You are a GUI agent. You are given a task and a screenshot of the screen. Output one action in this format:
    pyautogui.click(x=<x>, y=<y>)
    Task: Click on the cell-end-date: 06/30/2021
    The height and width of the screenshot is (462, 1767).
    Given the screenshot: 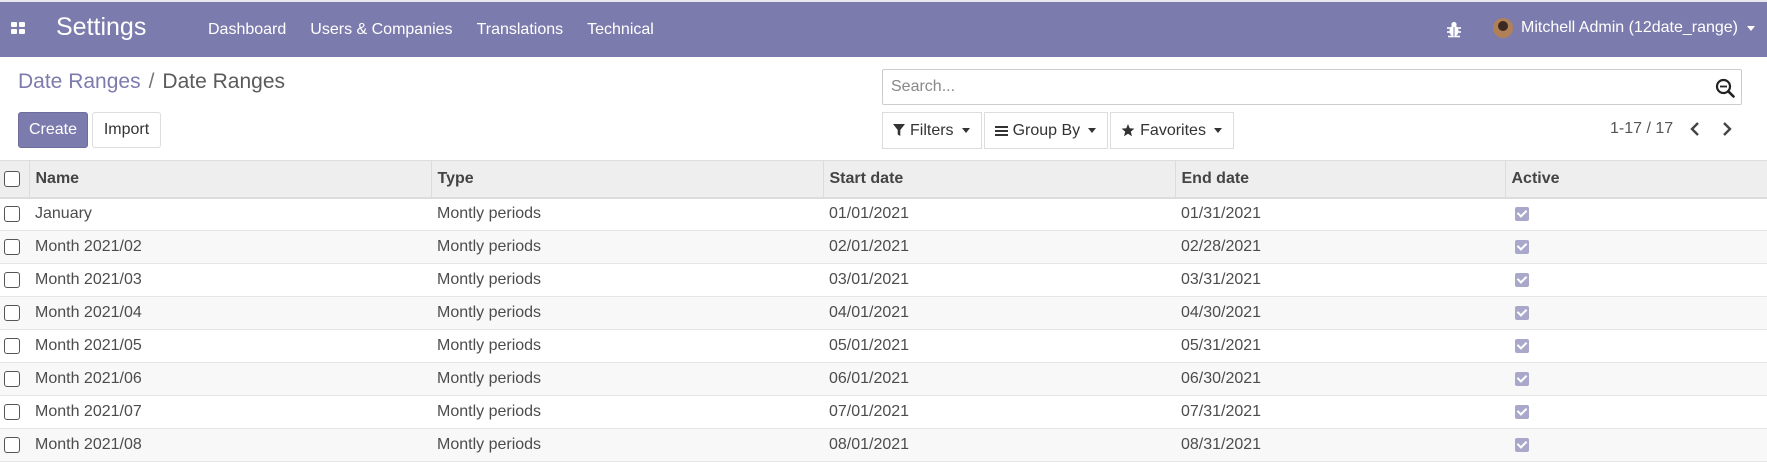 What is the action you would take?
    pyautogui.click(x=1340, y=379)
    